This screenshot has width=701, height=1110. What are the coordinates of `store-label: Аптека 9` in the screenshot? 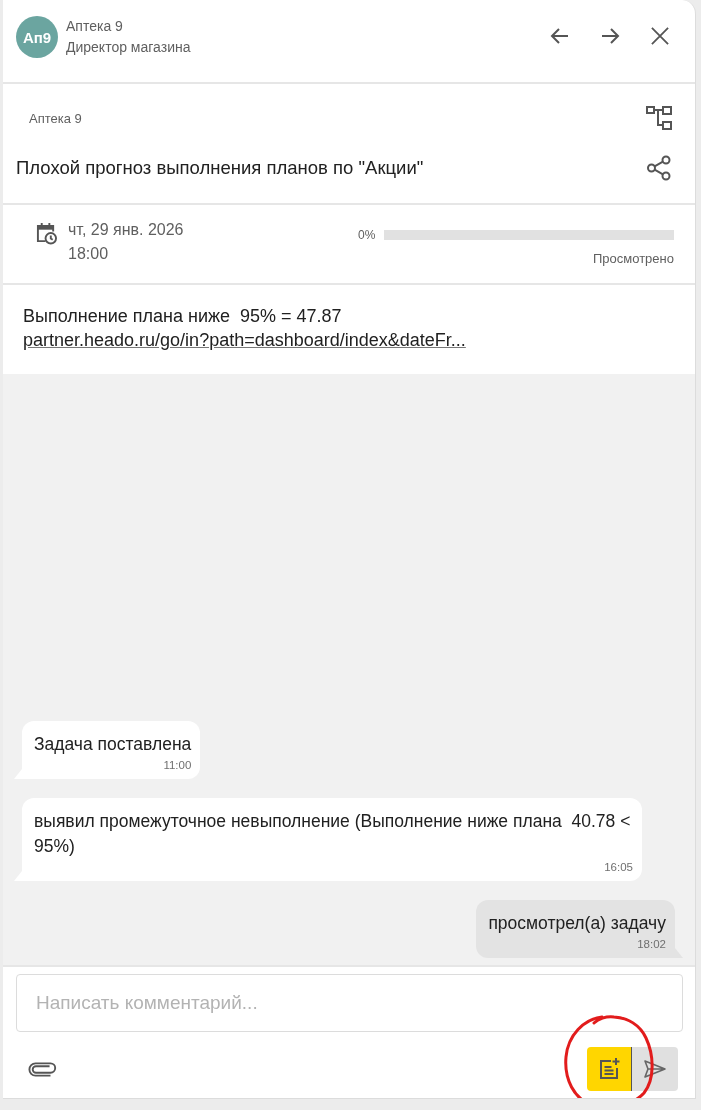 It's located at (55, 118).